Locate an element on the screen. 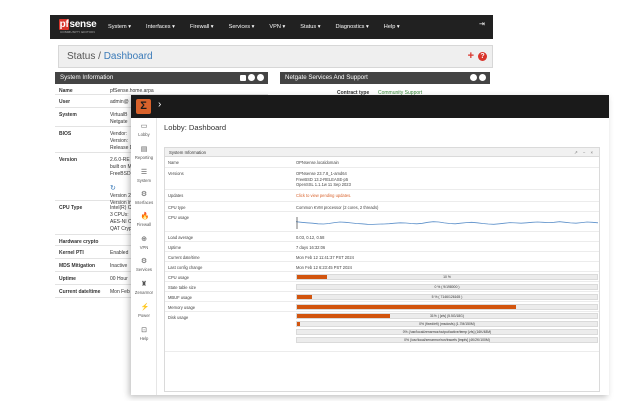 This screenshot has width=622, height=401. row-label: Last config change is located at coordinates (185, 267).